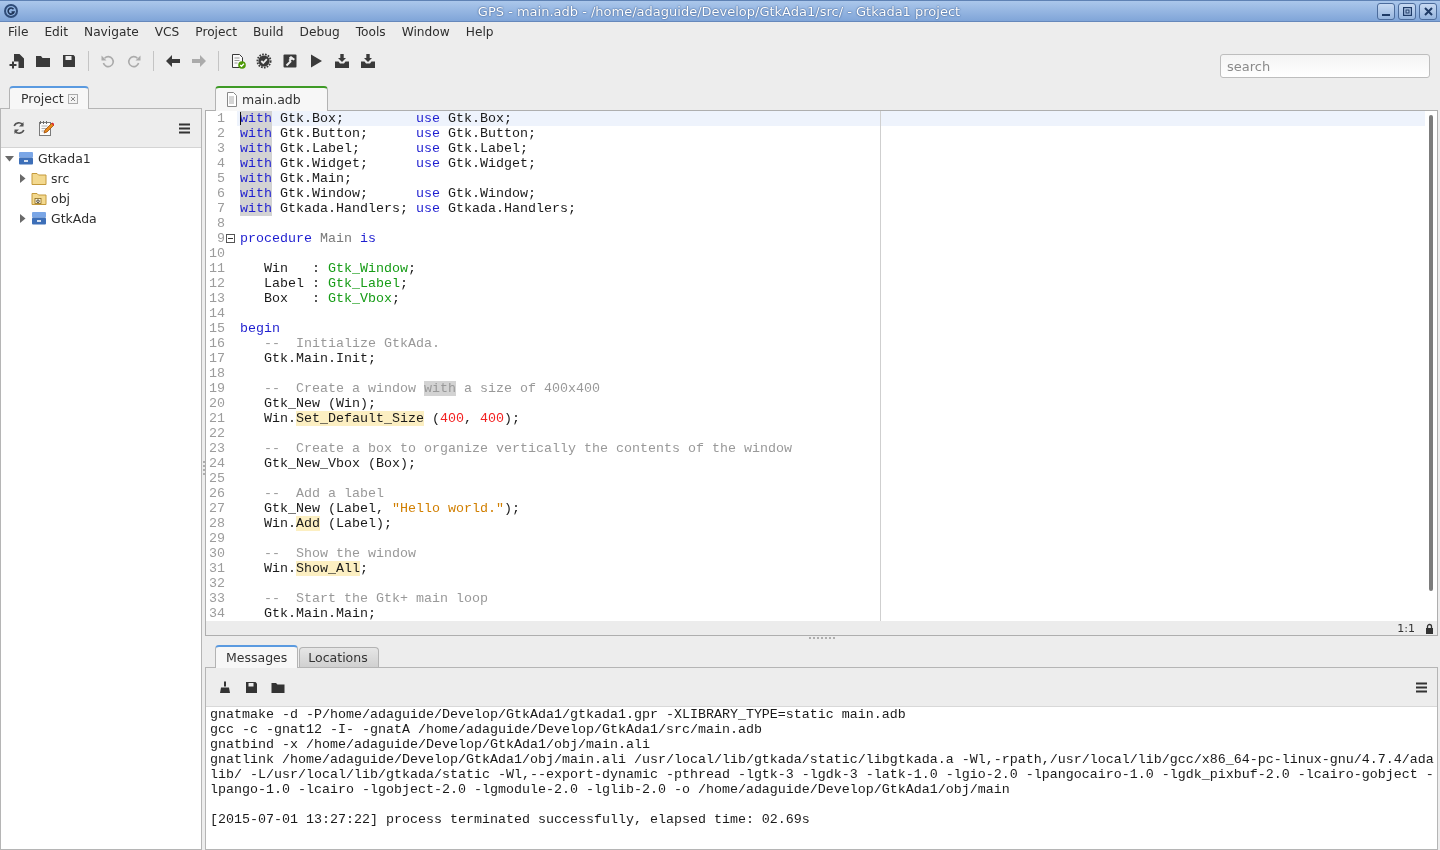 The image size is (1440, 850). What do you see at coordinates (278, 687) in the screenshot?
I see `folder-icon` at bounding box center [278, 687].